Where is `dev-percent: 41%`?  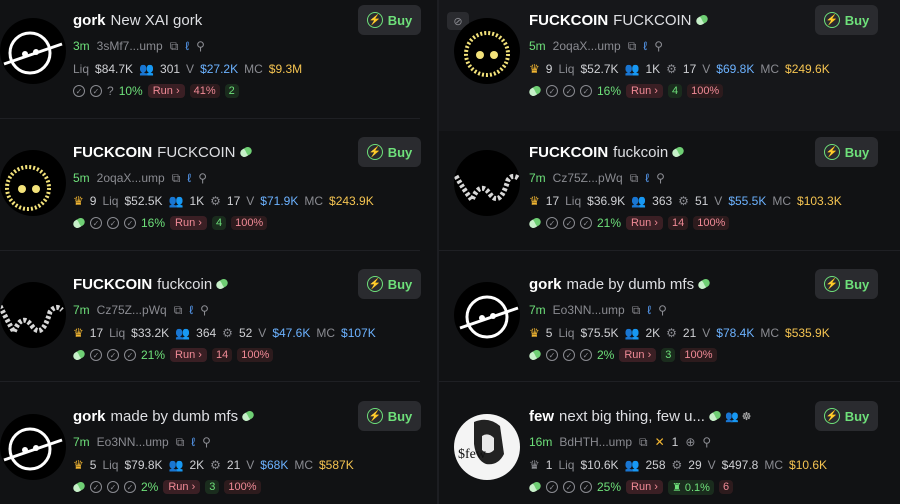 dev-percent: 41% is located at coordinates (204, 91).